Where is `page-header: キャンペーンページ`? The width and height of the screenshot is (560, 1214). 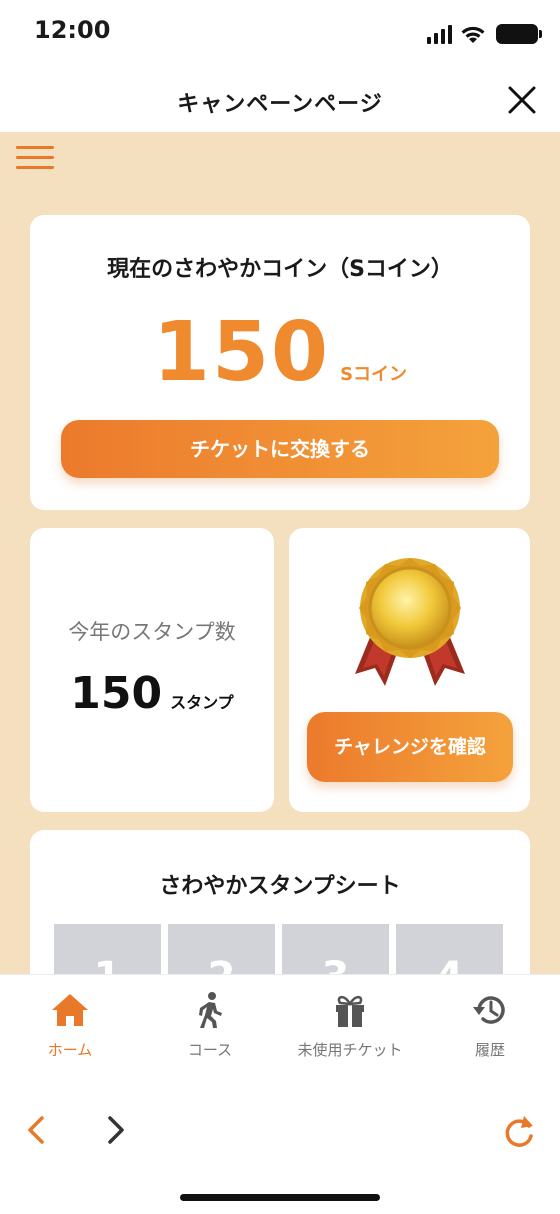 page-header: キャンペーンページ is located at coordinates (280, 101).